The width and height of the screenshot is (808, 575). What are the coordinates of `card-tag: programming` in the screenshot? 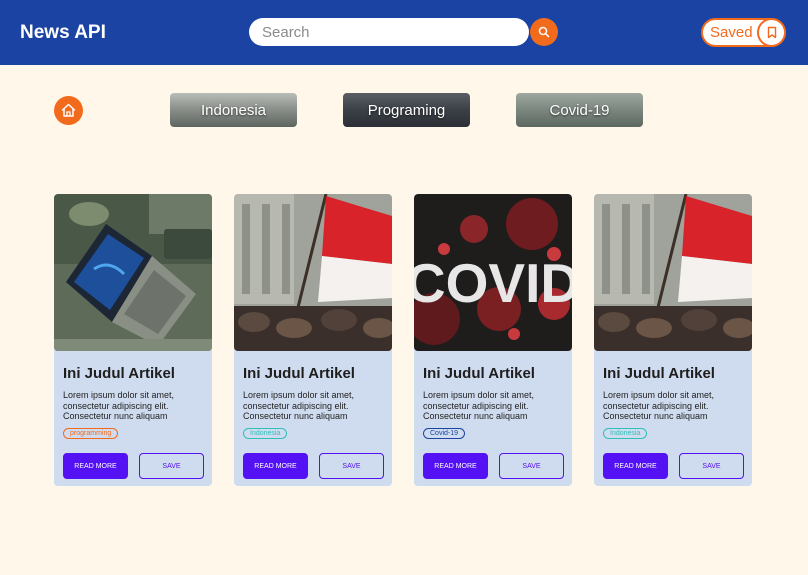 It's located at (91, 433).